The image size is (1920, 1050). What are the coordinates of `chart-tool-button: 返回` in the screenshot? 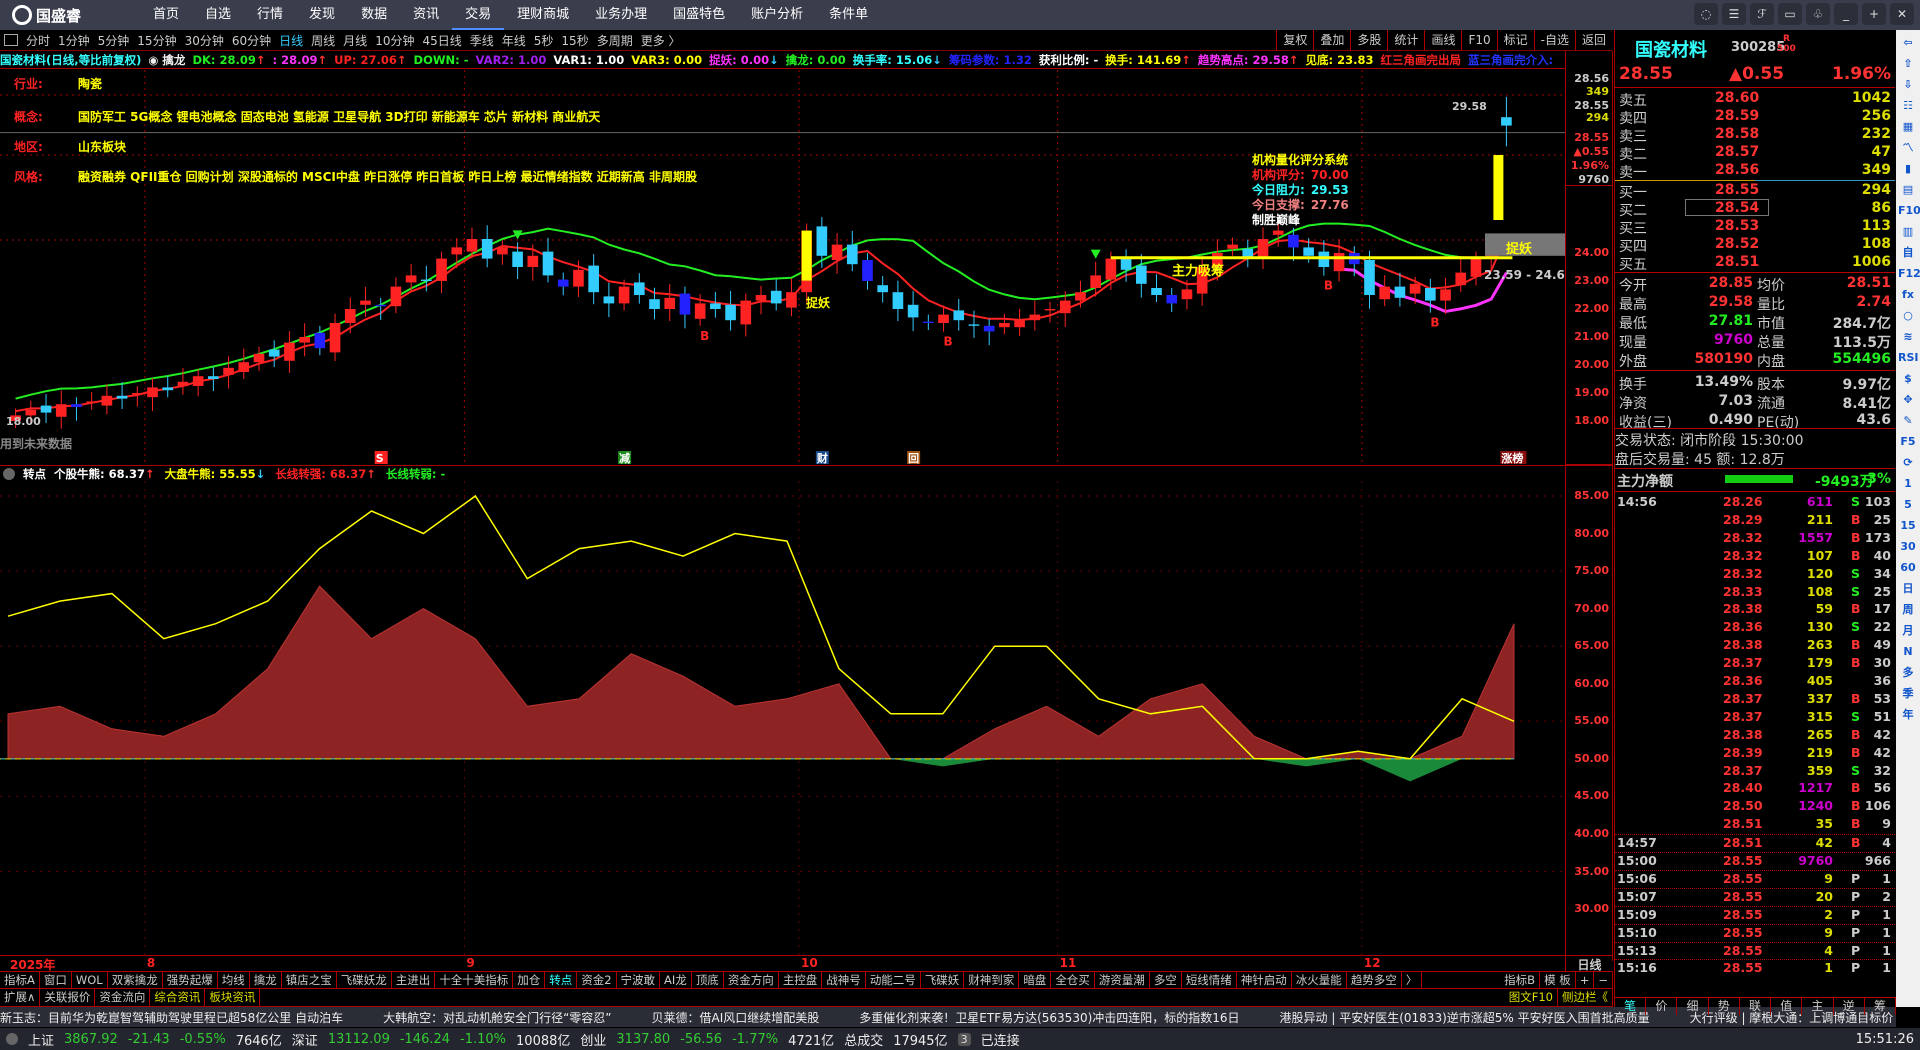 It's located at (1593, 40).